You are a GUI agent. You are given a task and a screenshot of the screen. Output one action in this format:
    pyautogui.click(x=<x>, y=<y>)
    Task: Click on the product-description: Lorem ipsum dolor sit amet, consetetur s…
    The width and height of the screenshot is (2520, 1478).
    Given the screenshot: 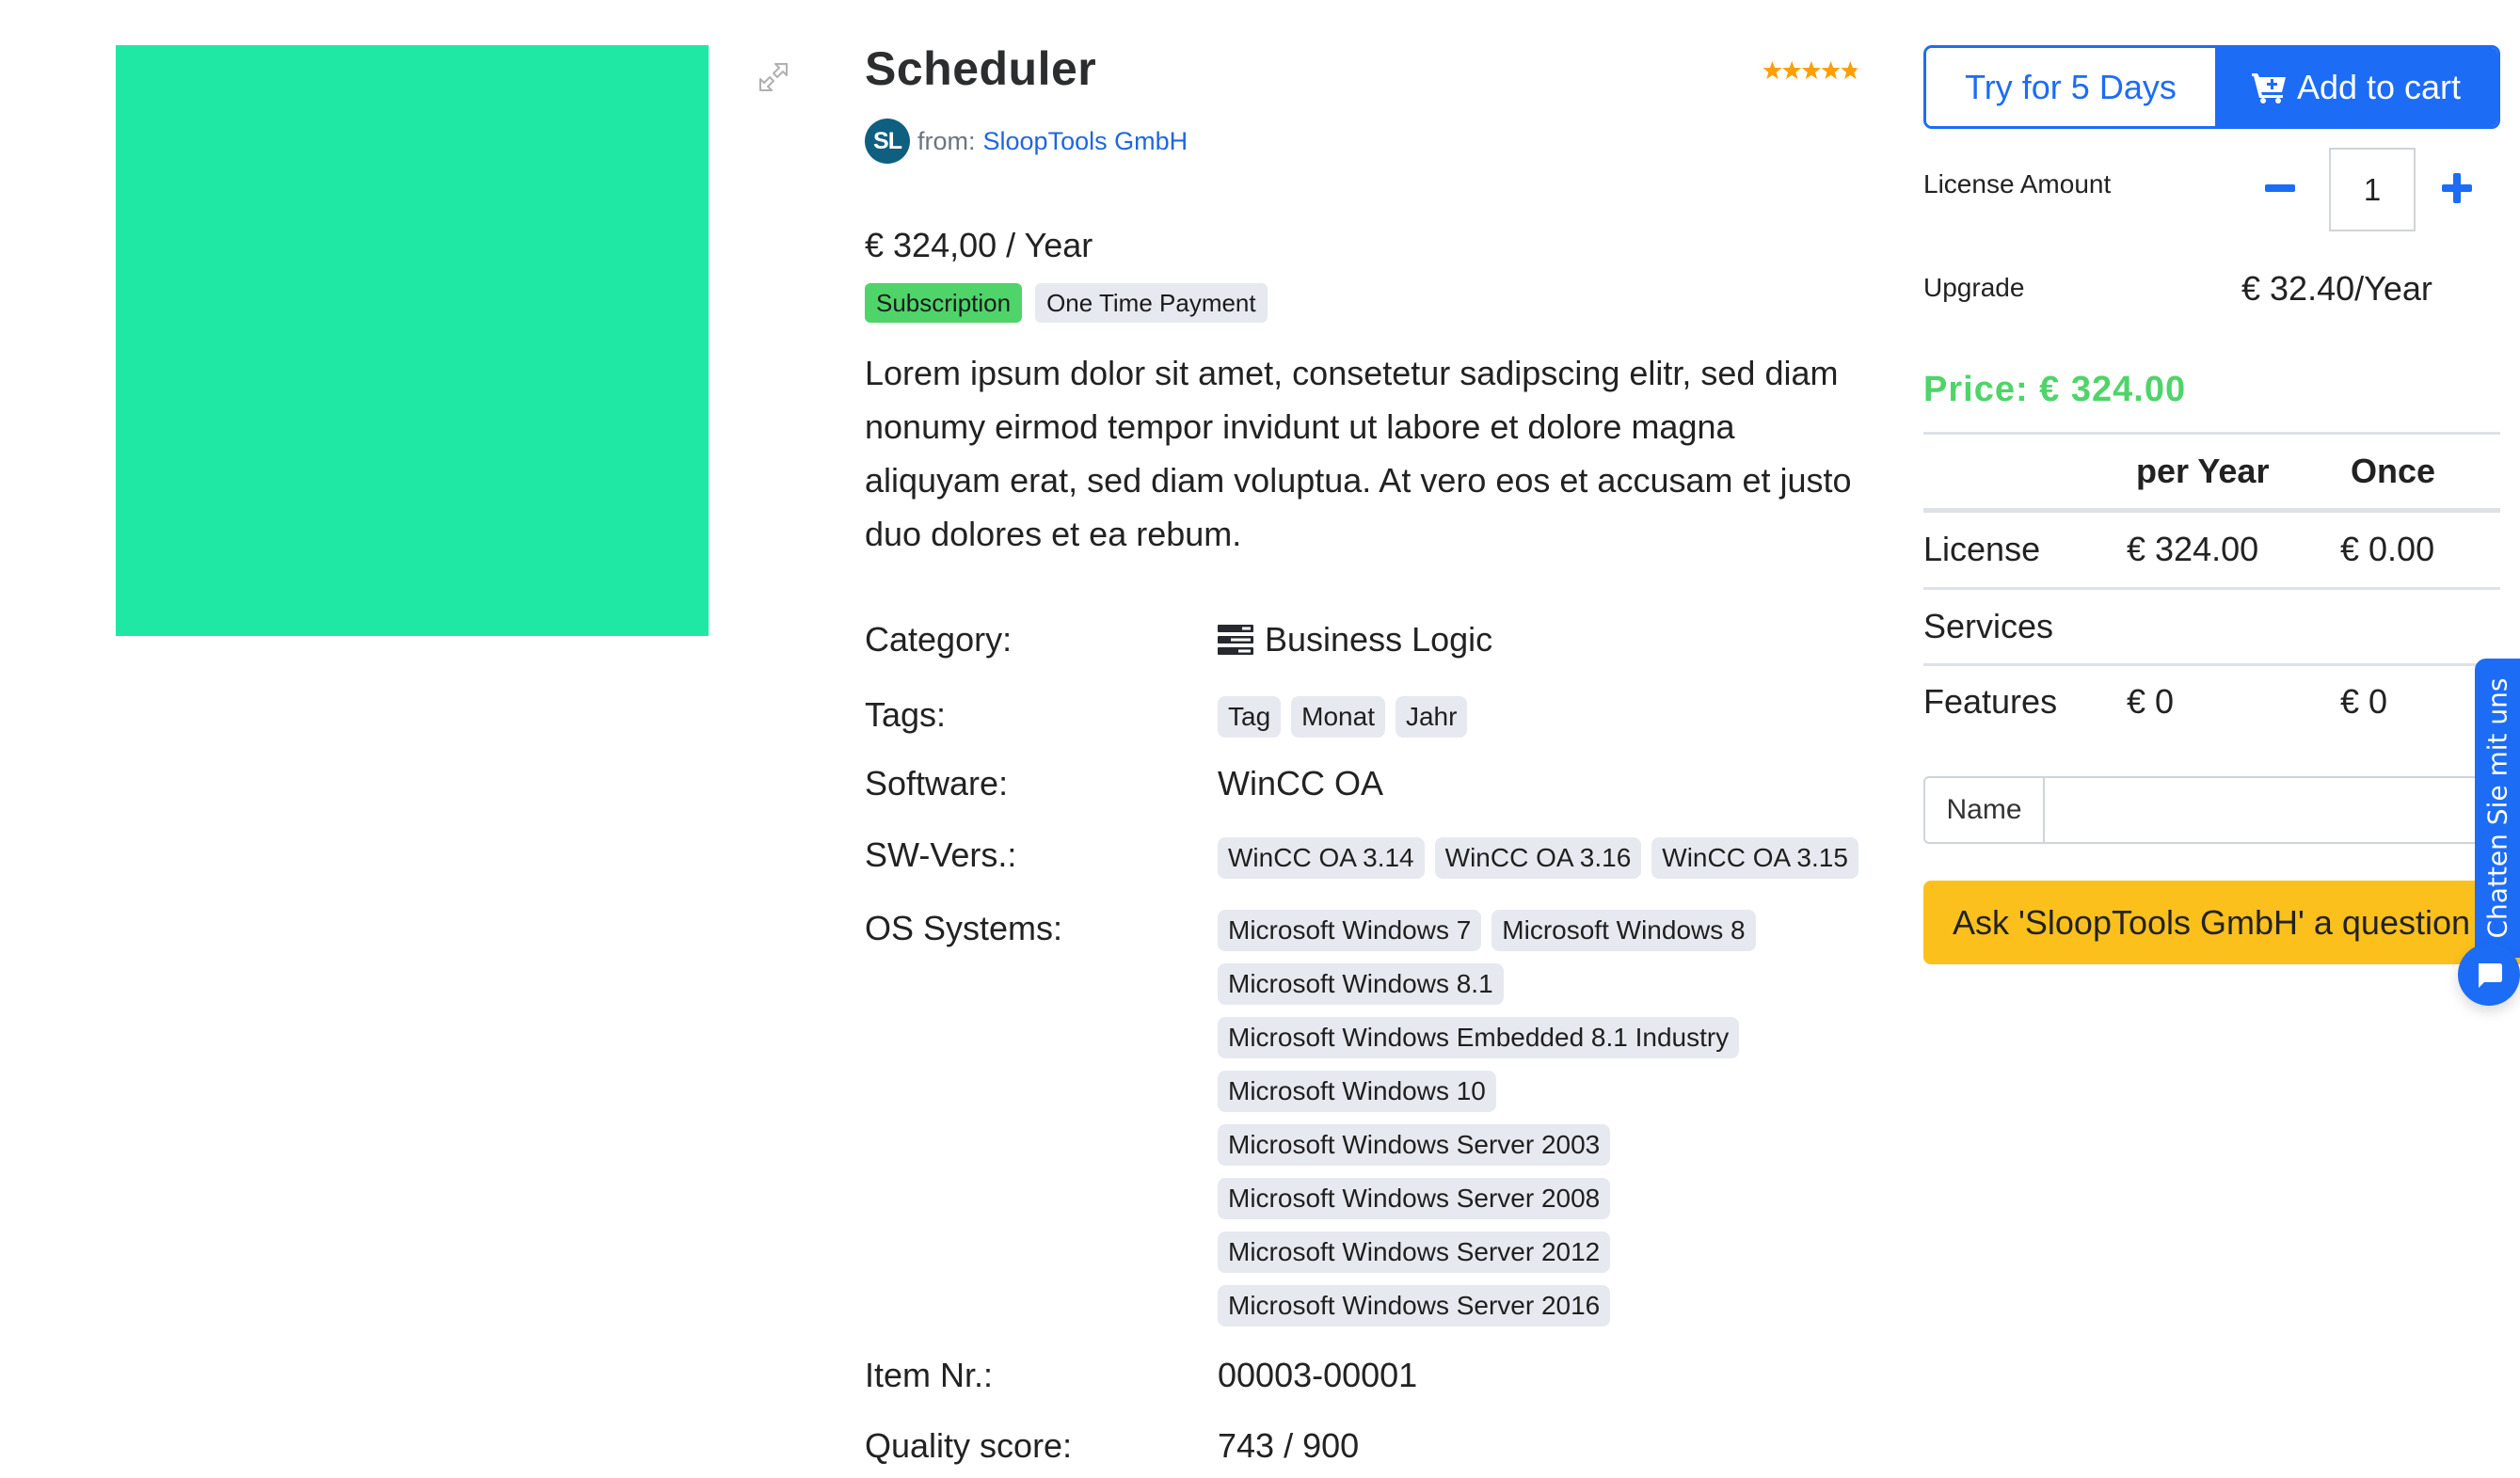 What is the action you would take?
    pyautogui.click(x=1358, y=453)
    